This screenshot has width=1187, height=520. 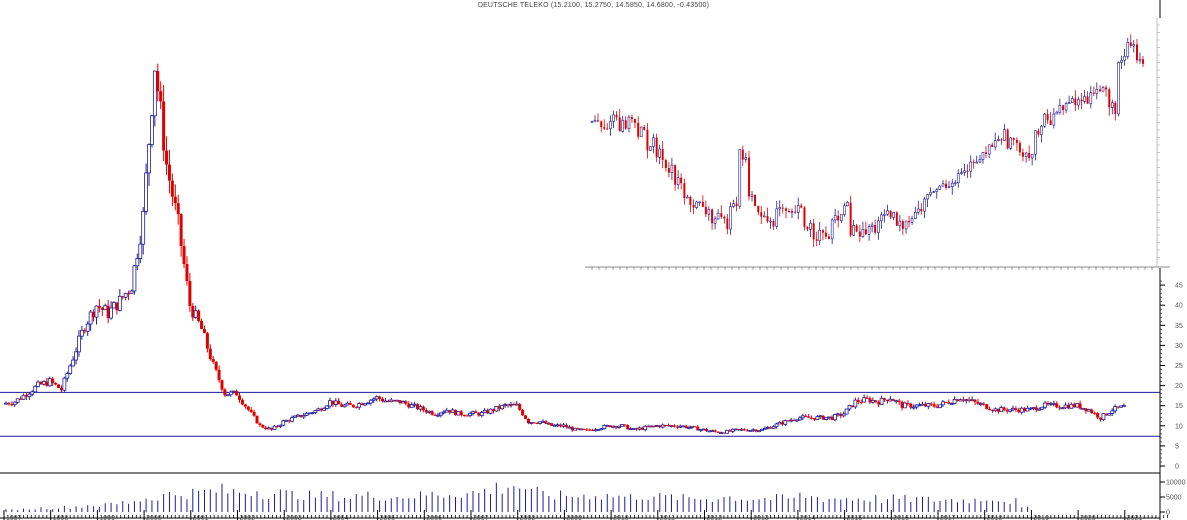 I want to click on y-tick-label: 10, so click(x=1179, y=426).